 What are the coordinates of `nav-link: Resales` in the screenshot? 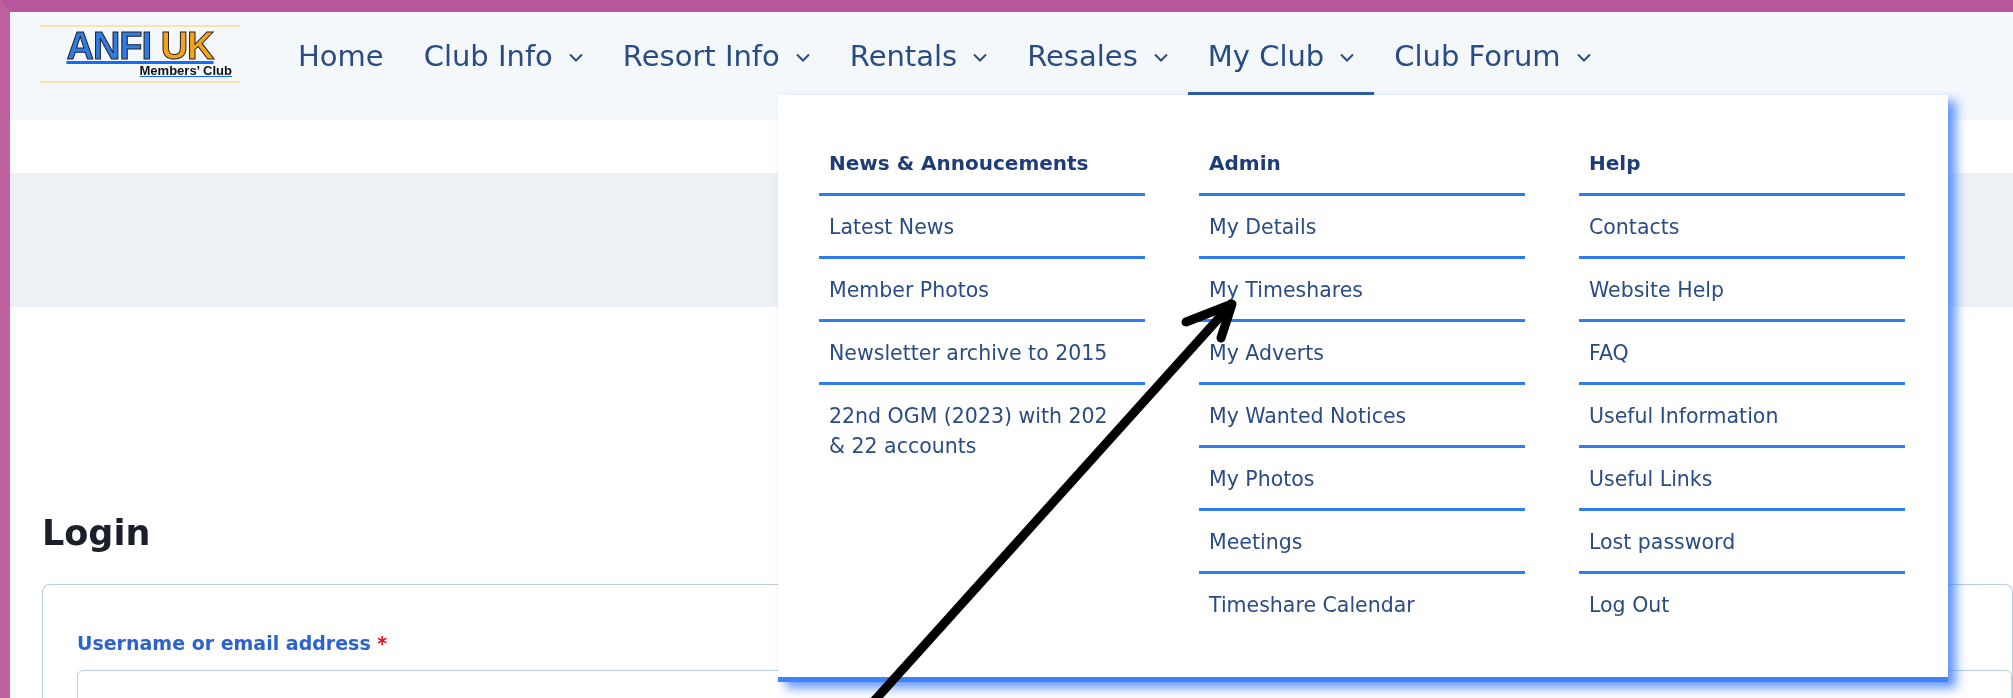 It's located at (1097, 53).